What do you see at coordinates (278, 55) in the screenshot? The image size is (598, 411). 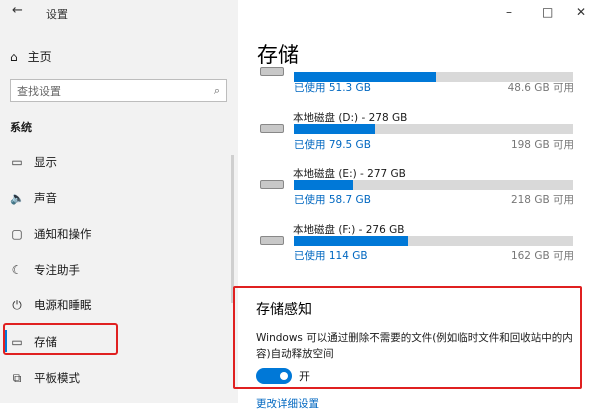 I see `page-title: 存储` at bounding box center [278, 55].